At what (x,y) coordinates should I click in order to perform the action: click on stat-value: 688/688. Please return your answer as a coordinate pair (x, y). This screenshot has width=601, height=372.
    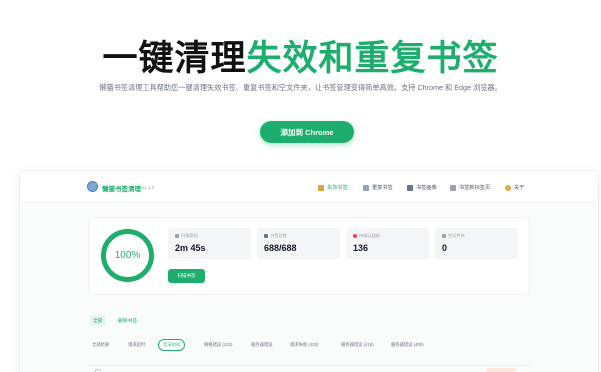
    Looking at the image, I should click on (280, 248).